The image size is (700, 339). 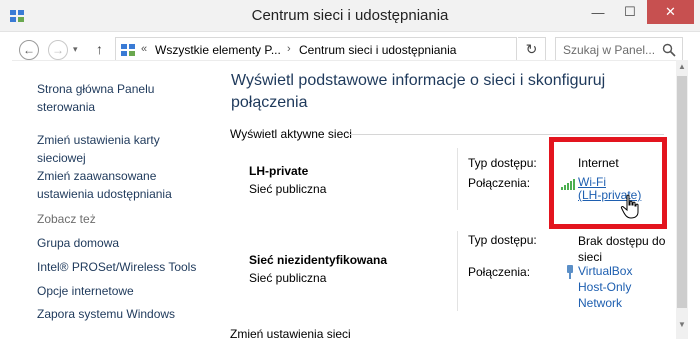 What do you see at coordinates (66, 107) in the screenshot?
I see `sidebar-item-label: sterowania` at bounding box center [66, 107].